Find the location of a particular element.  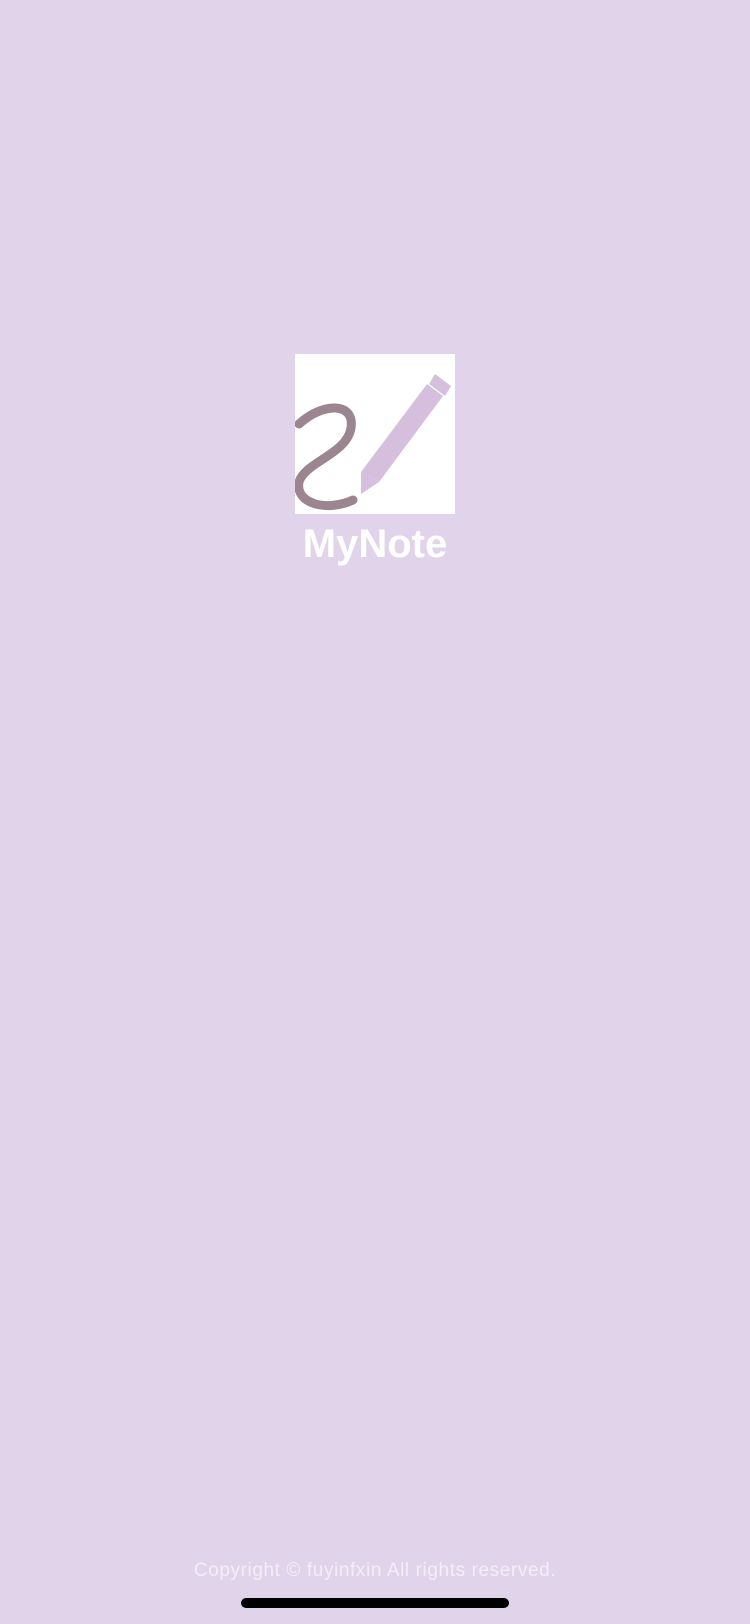

app-name: MyNote is located at coordinates (375, 544).